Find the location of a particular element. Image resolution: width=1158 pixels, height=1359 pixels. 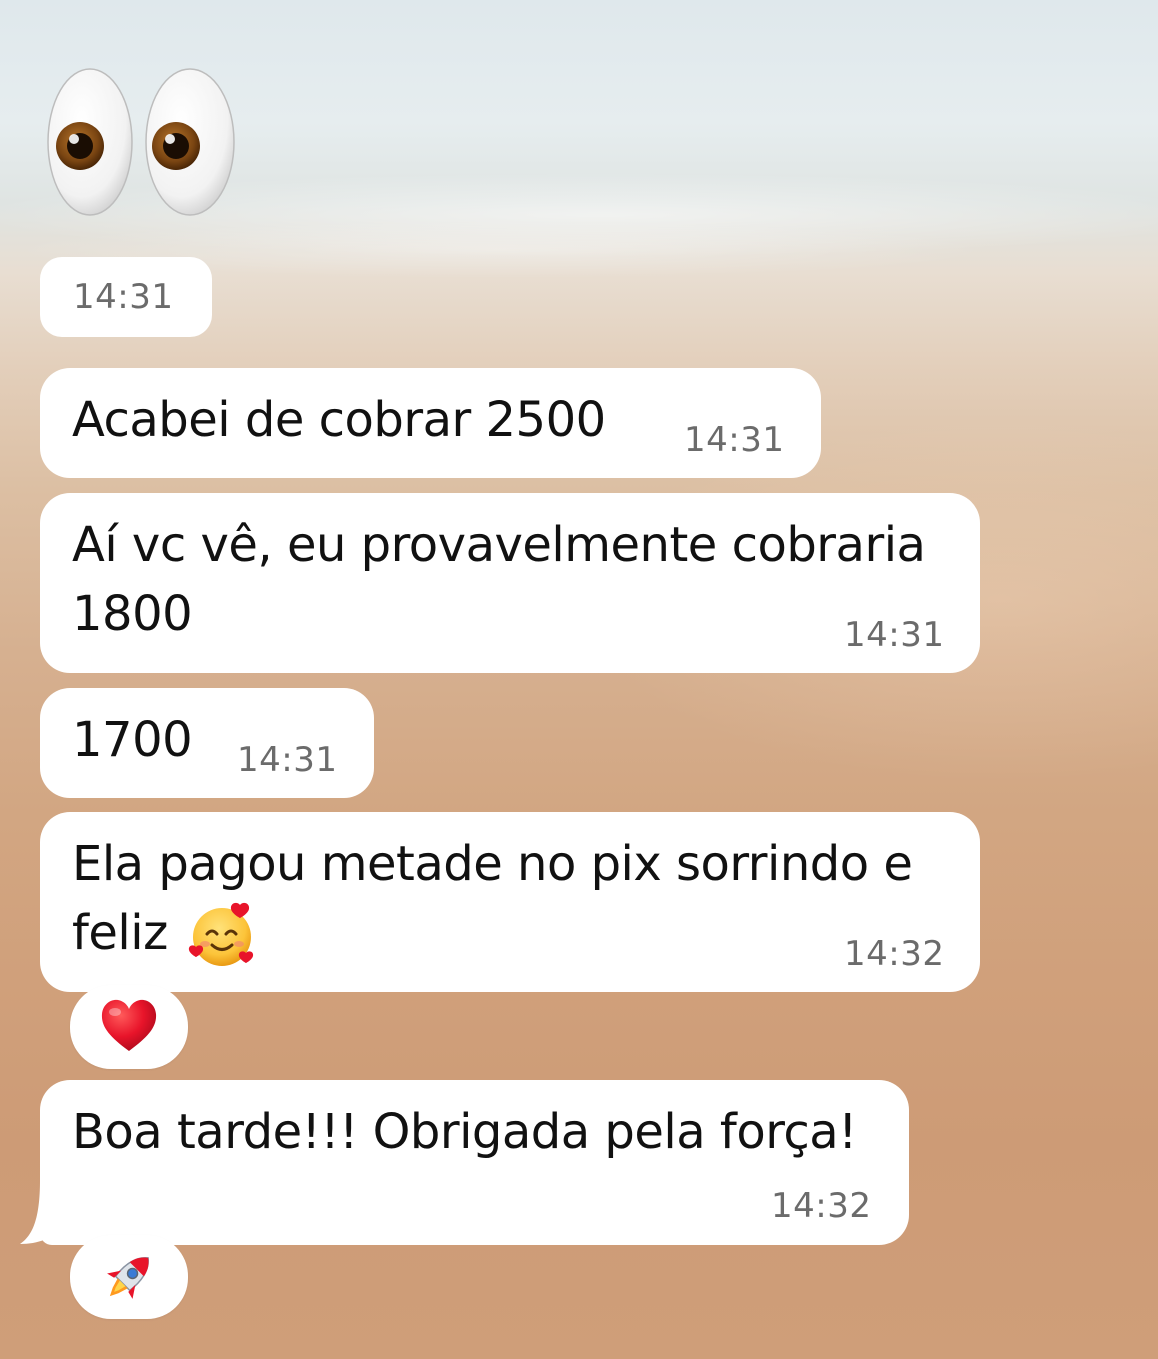

red-heart-icon is located at coordinates (129, 1025).